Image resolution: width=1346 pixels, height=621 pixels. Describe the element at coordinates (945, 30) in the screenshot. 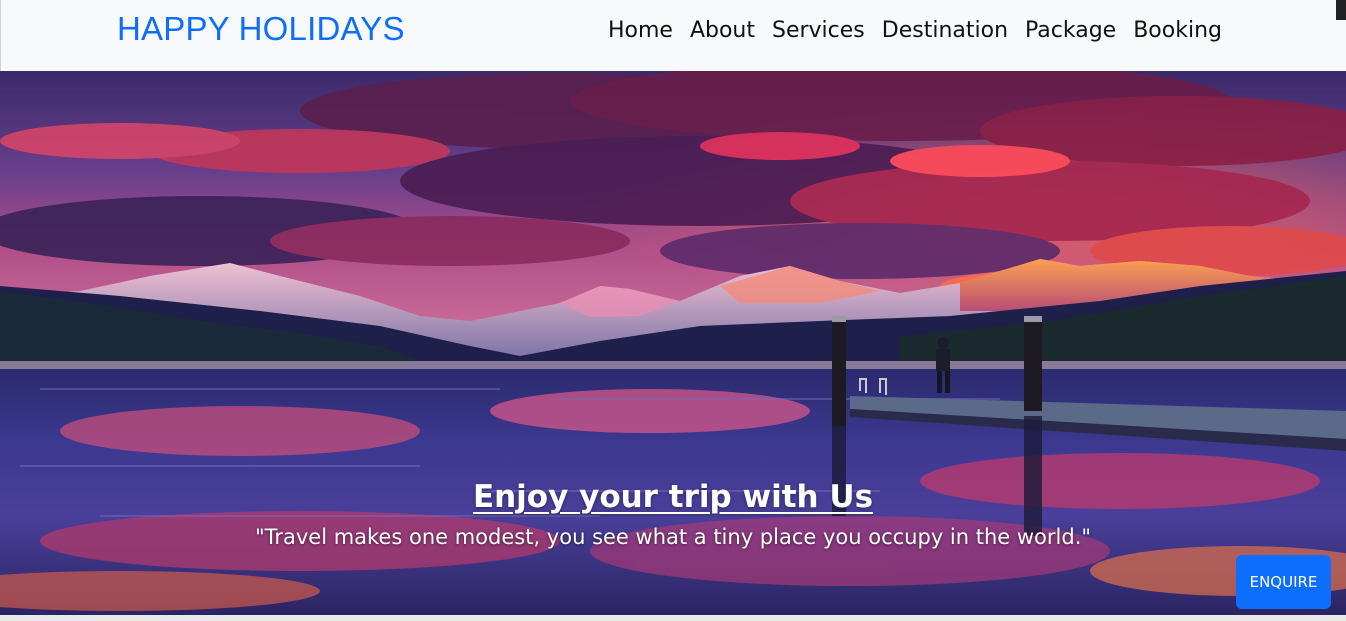

I see `nav-link-destination: Destination` at that location.